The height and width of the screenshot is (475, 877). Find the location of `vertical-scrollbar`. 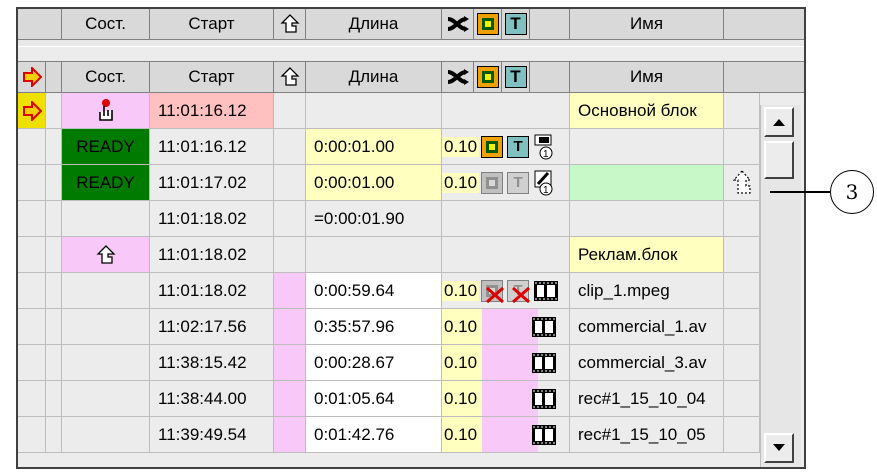

vertical-scrollbar is located at coordinates (780, 286).